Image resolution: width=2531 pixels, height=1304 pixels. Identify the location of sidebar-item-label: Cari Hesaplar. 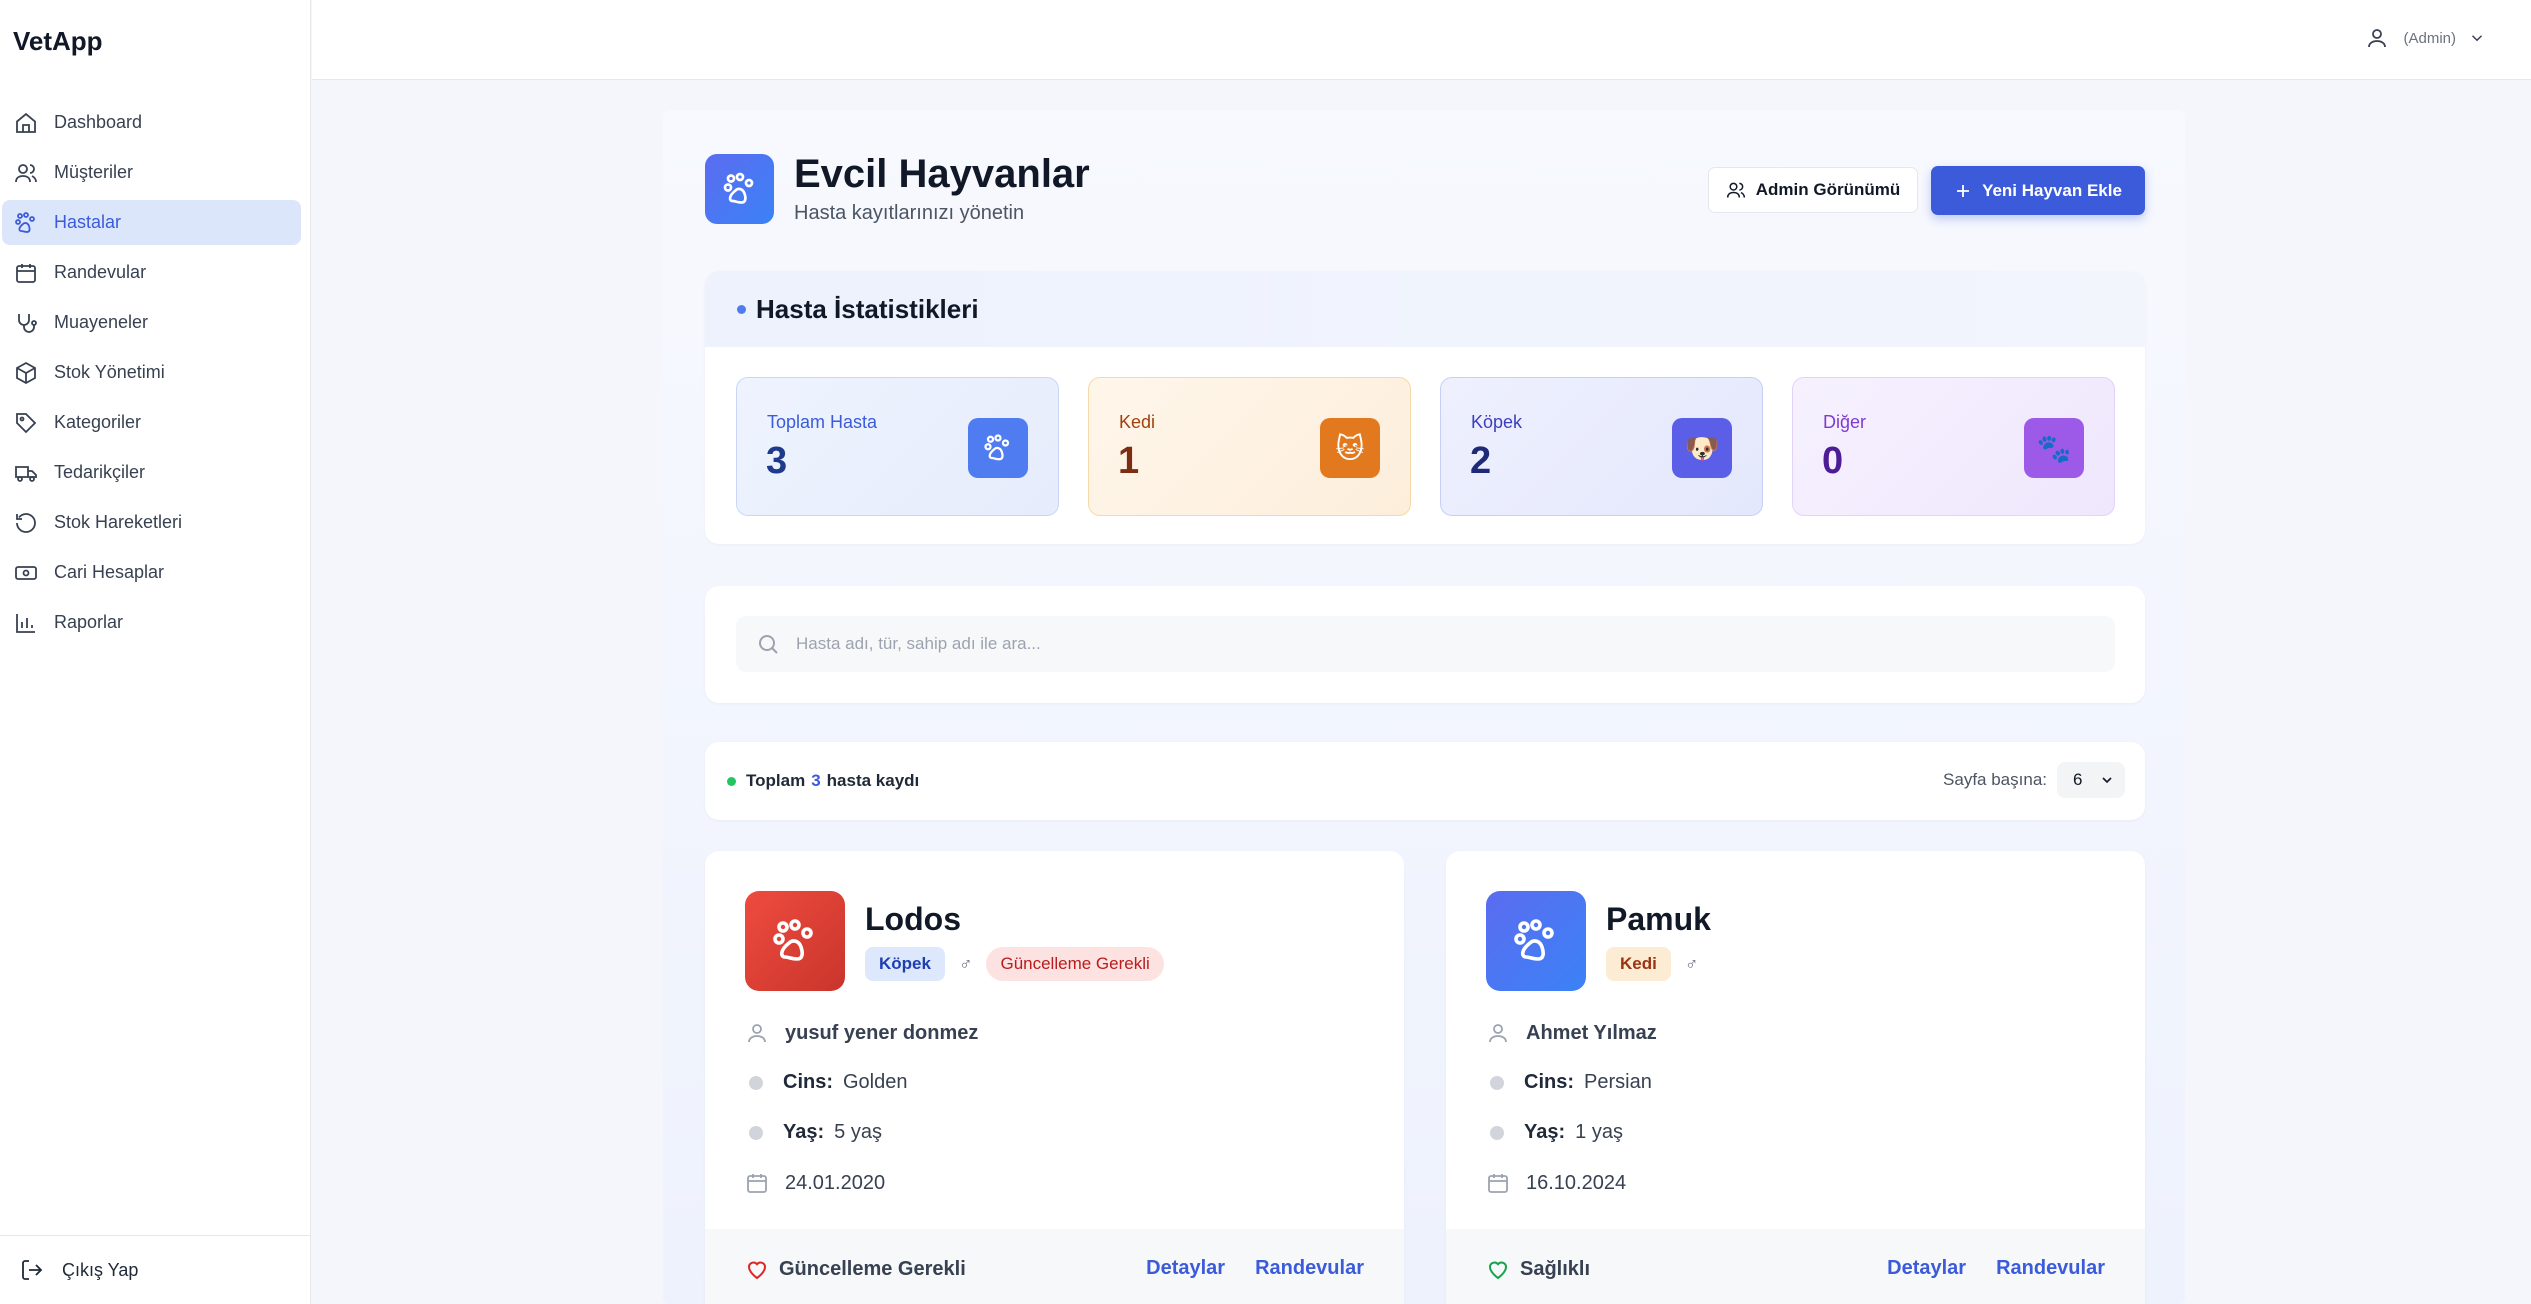
(109, 572).